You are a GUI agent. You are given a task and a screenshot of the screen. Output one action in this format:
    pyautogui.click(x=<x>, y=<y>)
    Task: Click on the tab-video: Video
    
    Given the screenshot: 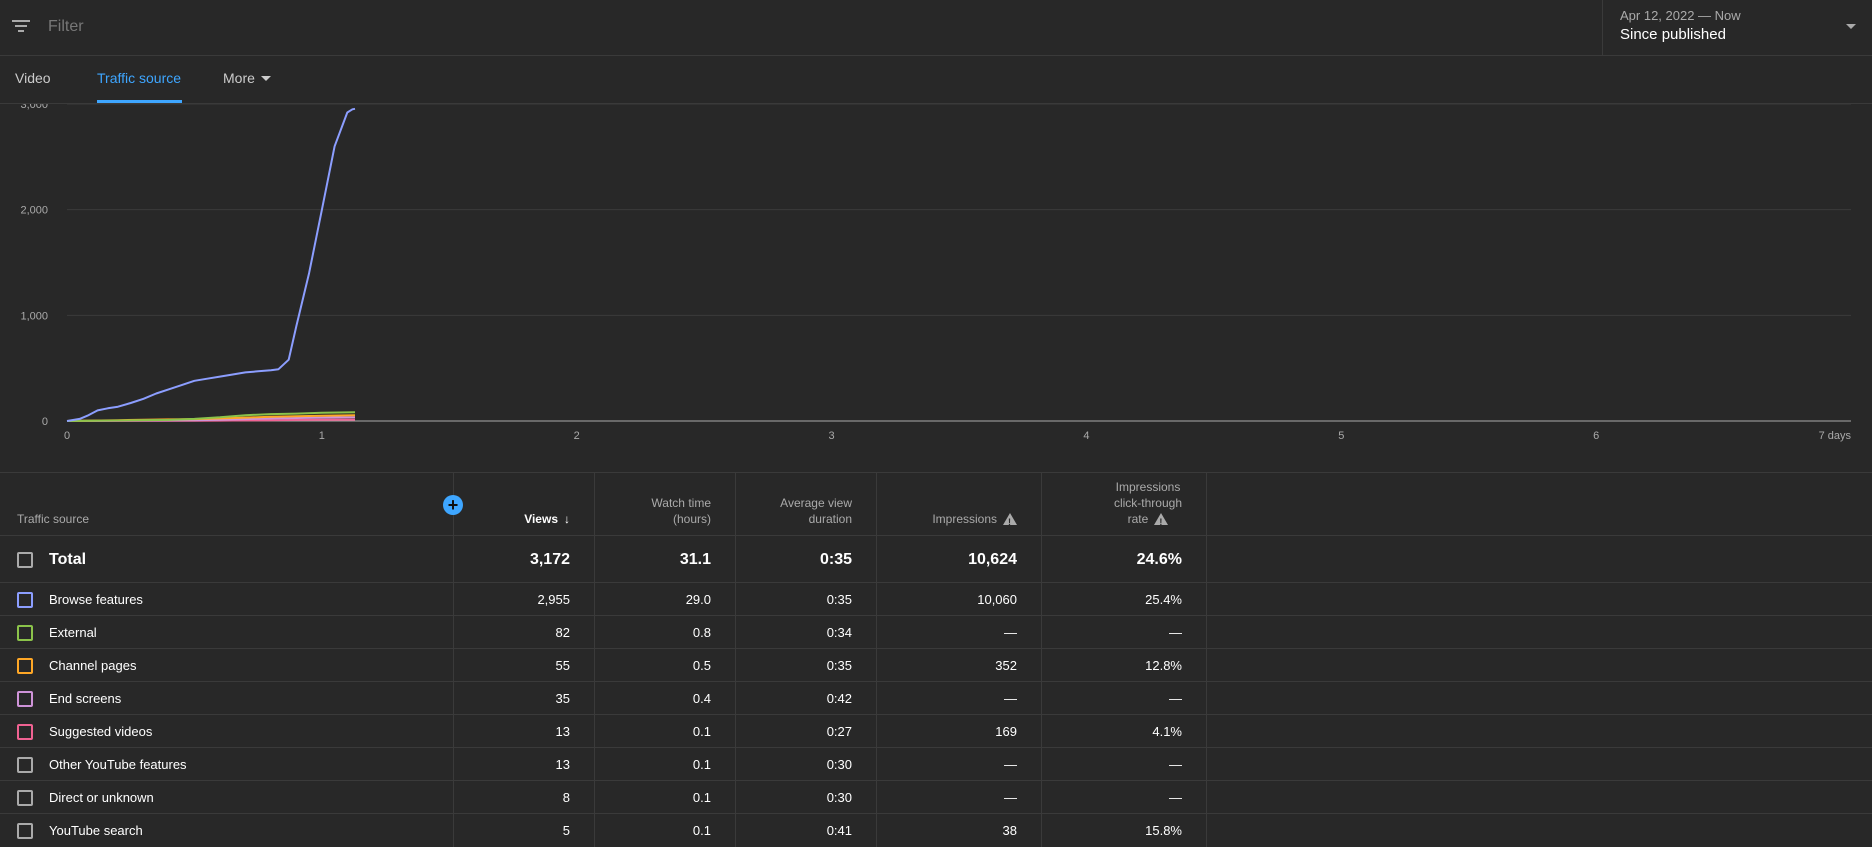 What is the action you would take?
    pyautogui.click(x=33, y=78)
    